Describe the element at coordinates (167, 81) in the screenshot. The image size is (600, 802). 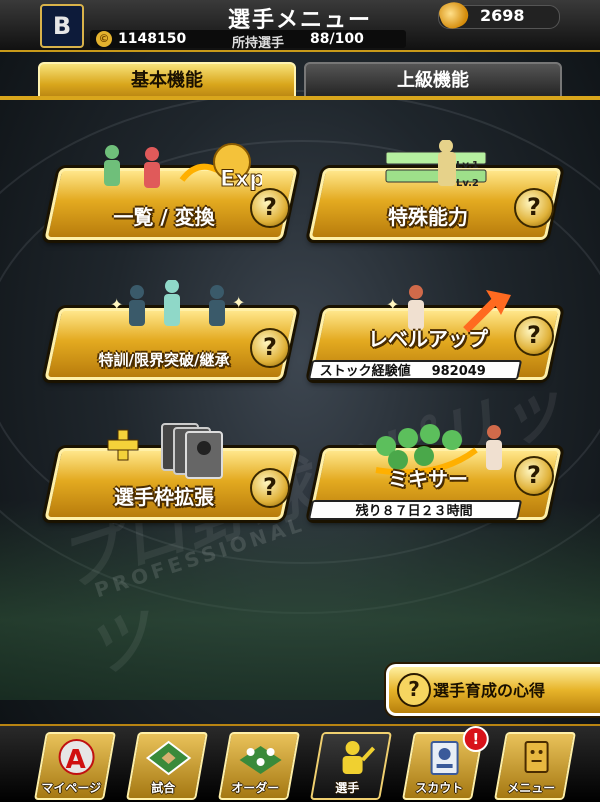
I see `tab-basic-functions: 基本機能` at that location.